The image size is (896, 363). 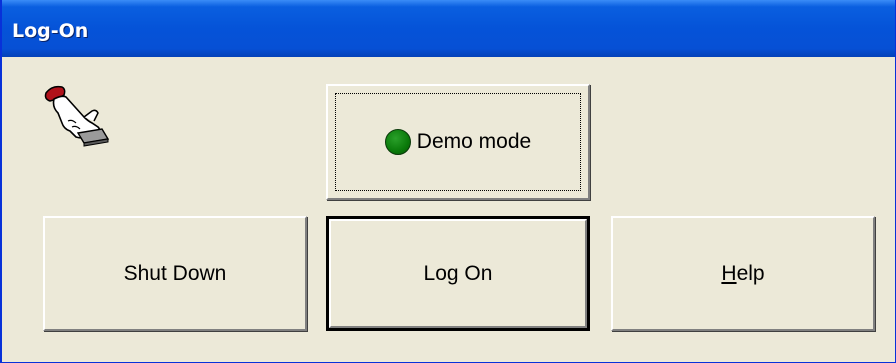 I want to click on help-label-rest: elp, so click(x=750, y=273).